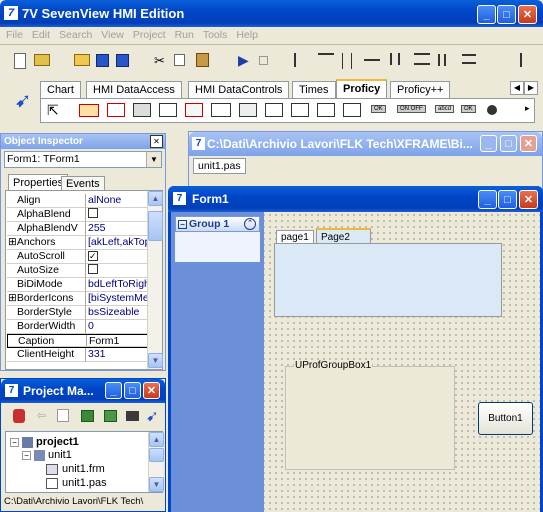 This screenshot has height=512, width=543. What do you see at coordinates (83, 313) in the screenshot?
I see `prop-row-borderstyle: BorderStyle bsSizeable` at bounding box center [83, 313].